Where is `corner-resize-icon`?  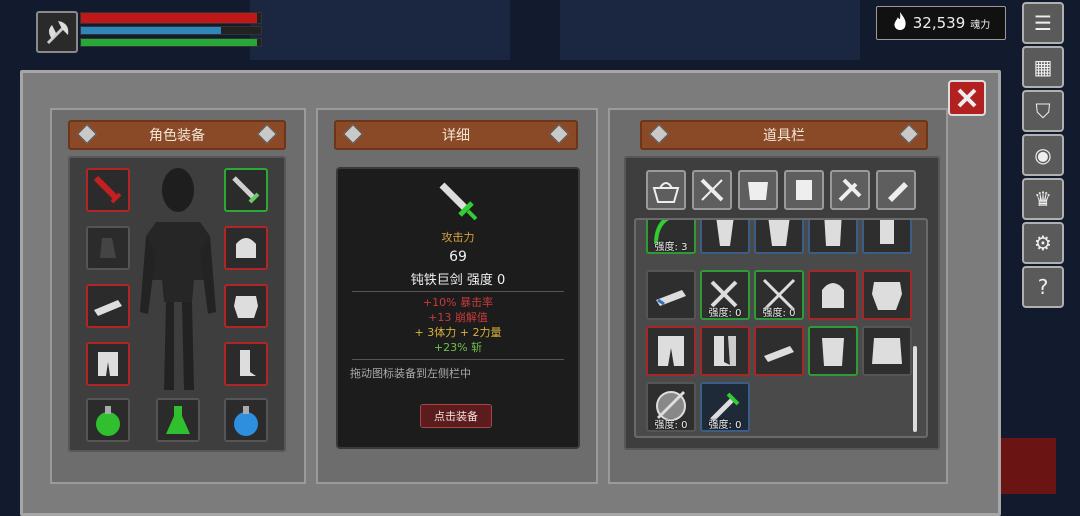
corner-resize-icon is located at coordinates (1028, 466).